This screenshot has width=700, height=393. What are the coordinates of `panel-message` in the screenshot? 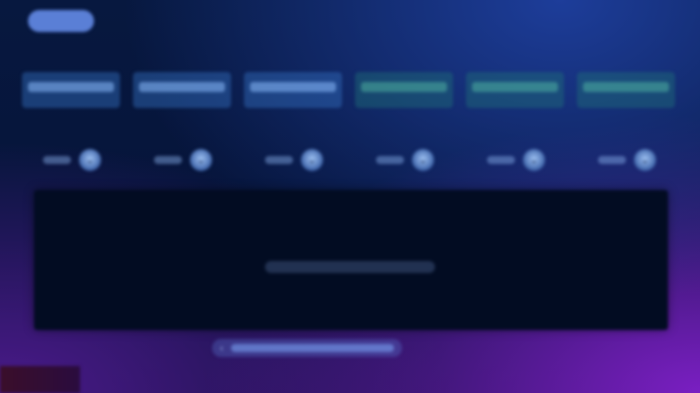 It's located at (350, 267).